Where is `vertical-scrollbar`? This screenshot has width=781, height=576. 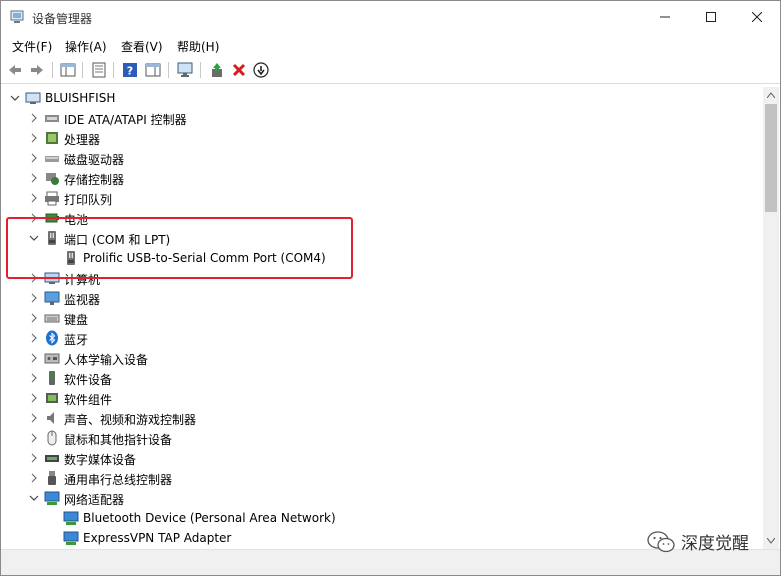
vertical-scrollbar is located at coordinates (771, 318).